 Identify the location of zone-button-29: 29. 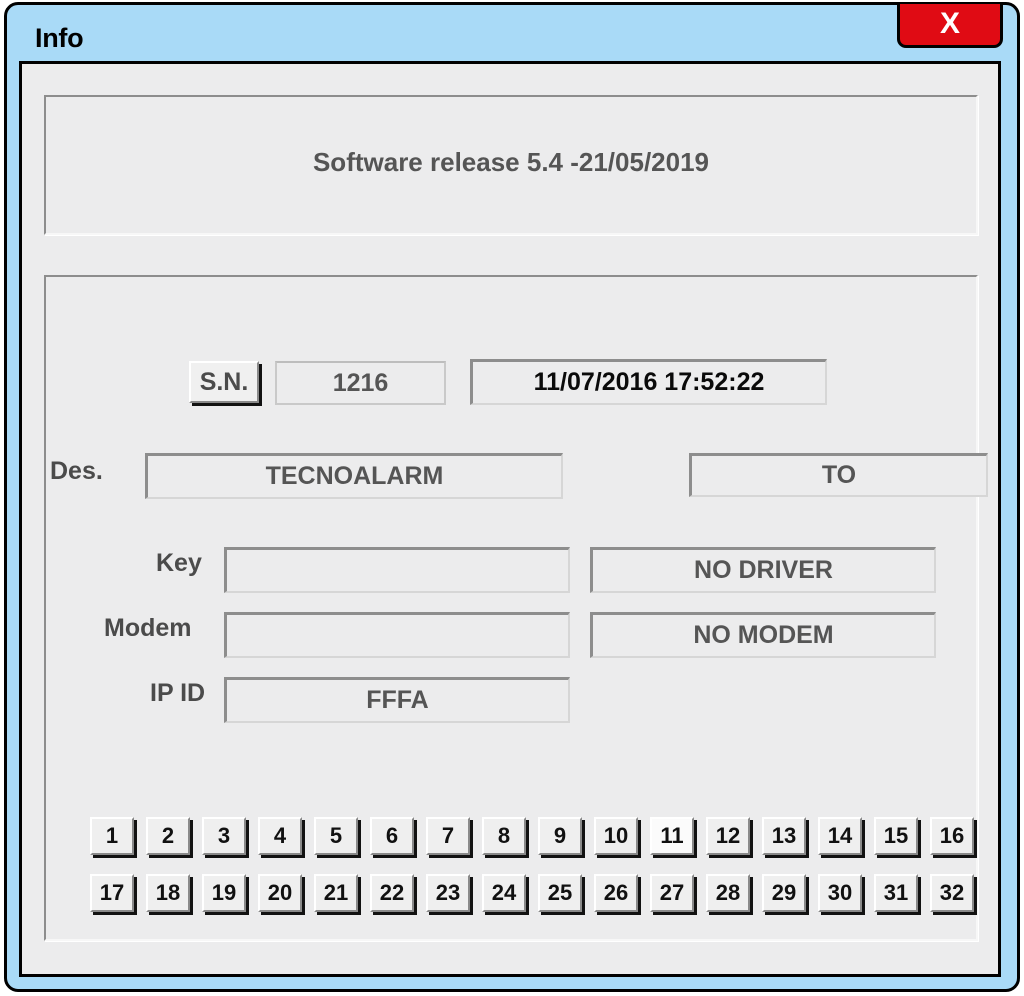
(784, 893).